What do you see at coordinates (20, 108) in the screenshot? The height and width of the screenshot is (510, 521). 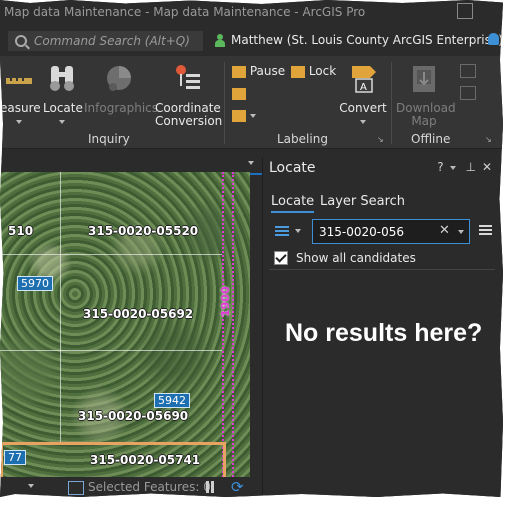 I see `measure-label: easure` at bounding box center [20, 108].